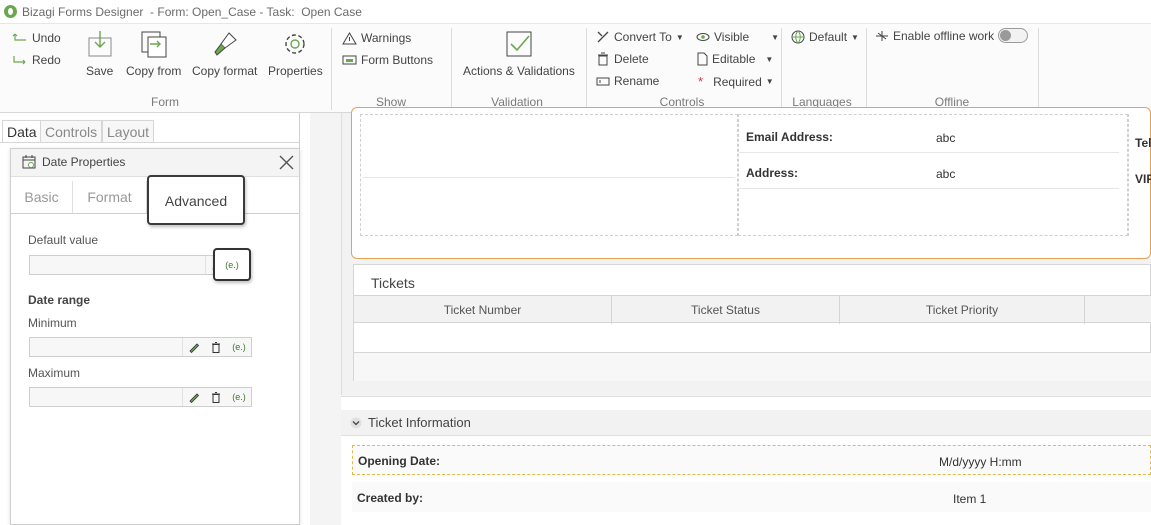  Describe the element at coordinates (52, 323) in the screenshot. I see `minimum-label: Minimum` at that location.